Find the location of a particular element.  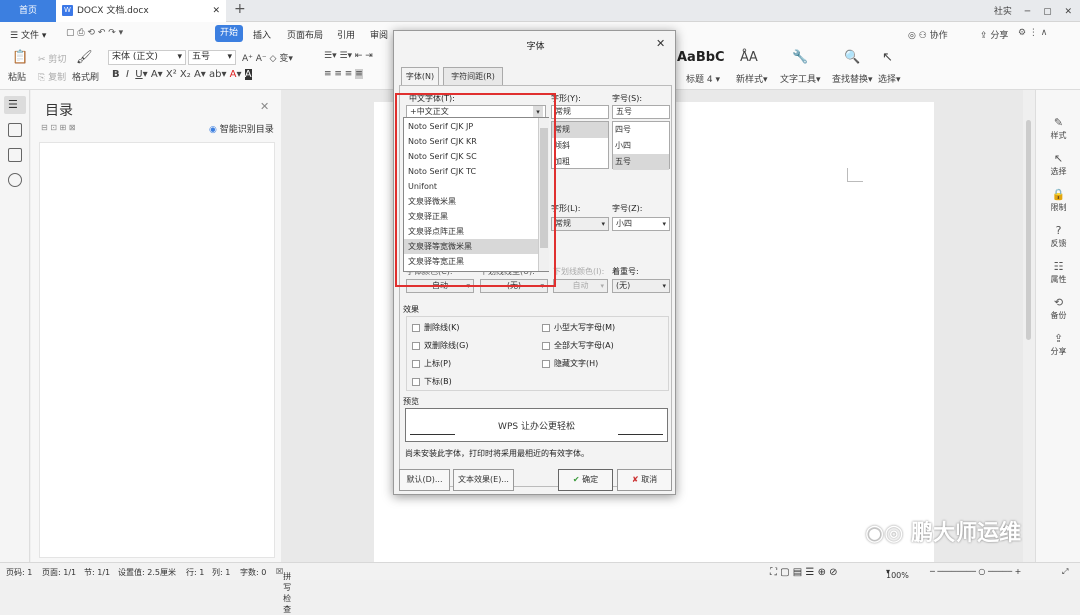

menu-layout: 页面布局 is located at coordinates (305, 34).